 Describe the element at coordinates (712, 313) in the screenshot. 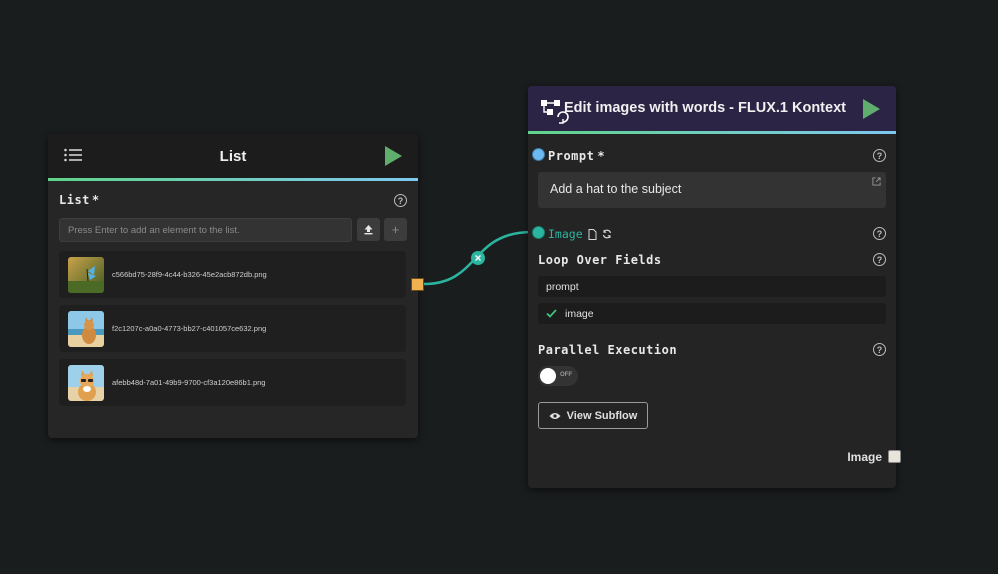

I see `loop-field-image: image` at that location.